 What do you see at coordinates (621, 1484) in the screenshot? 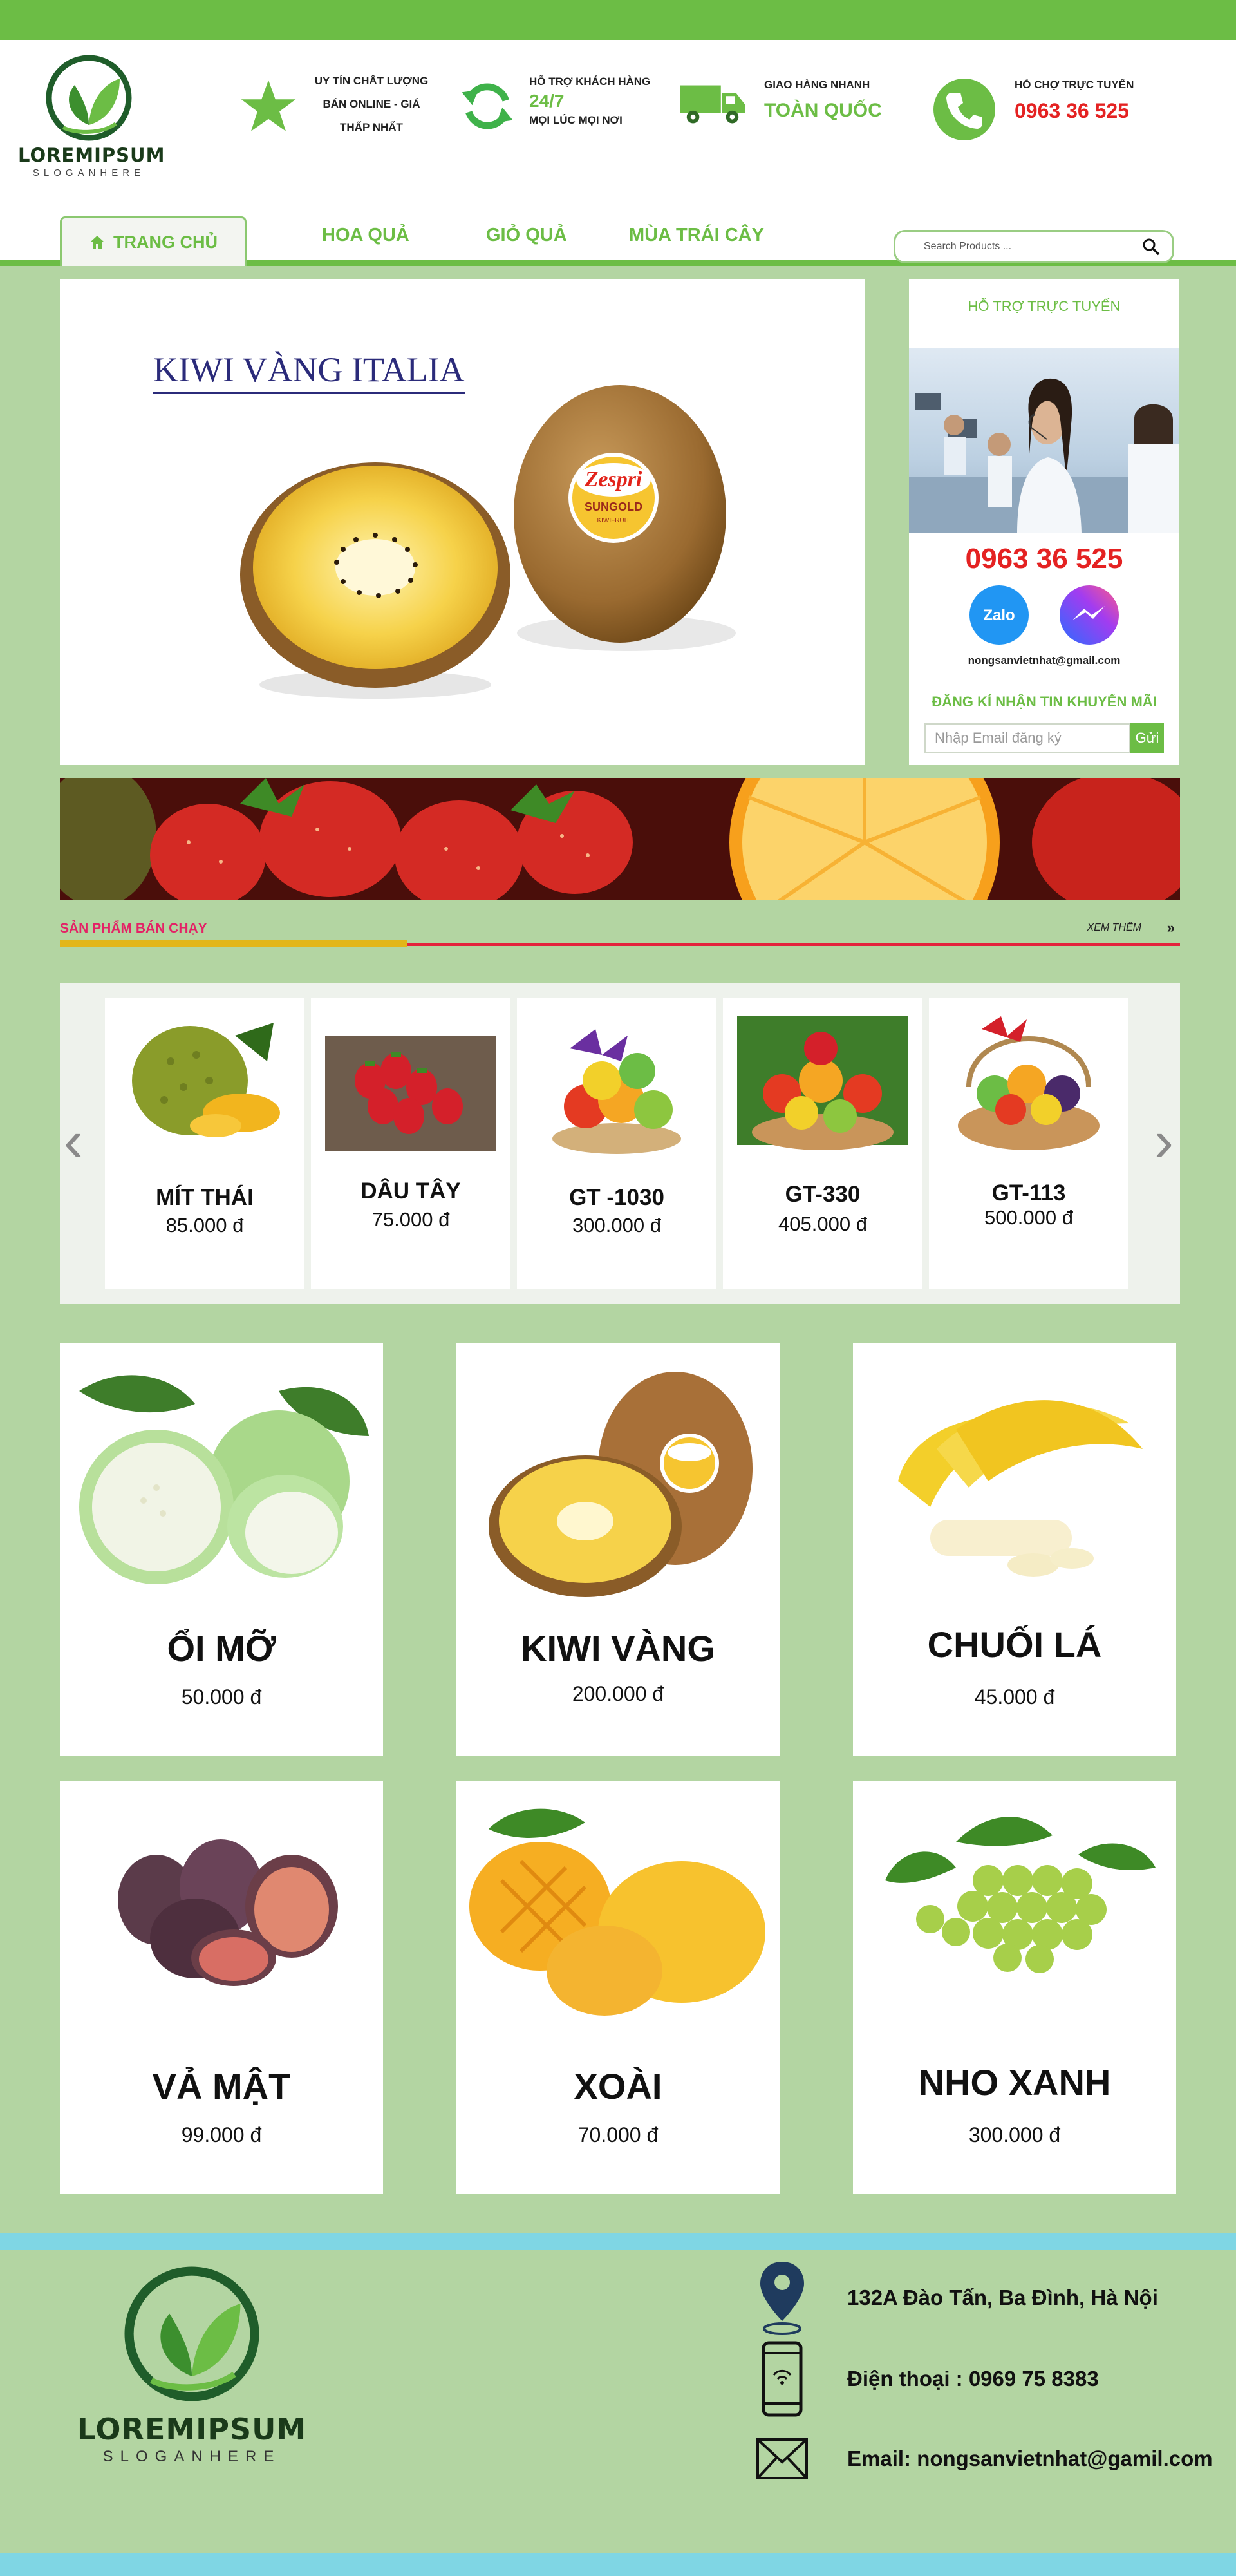
I see `kiwi-image` at bounding box center [621, 1484].